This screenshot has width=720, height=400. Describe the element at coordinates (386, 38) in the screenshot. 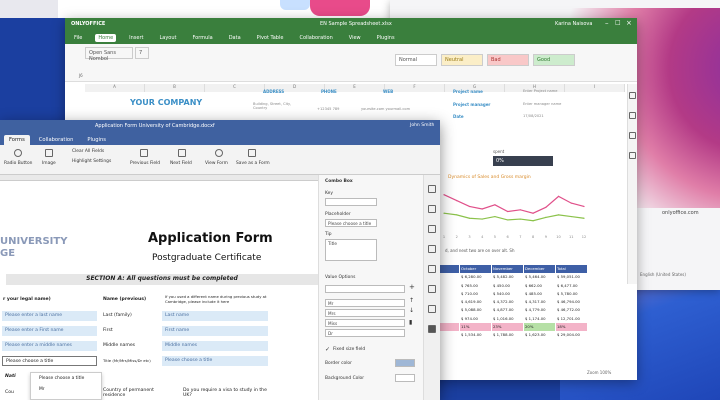

I see `menu-plugins: Plugins` at that location.